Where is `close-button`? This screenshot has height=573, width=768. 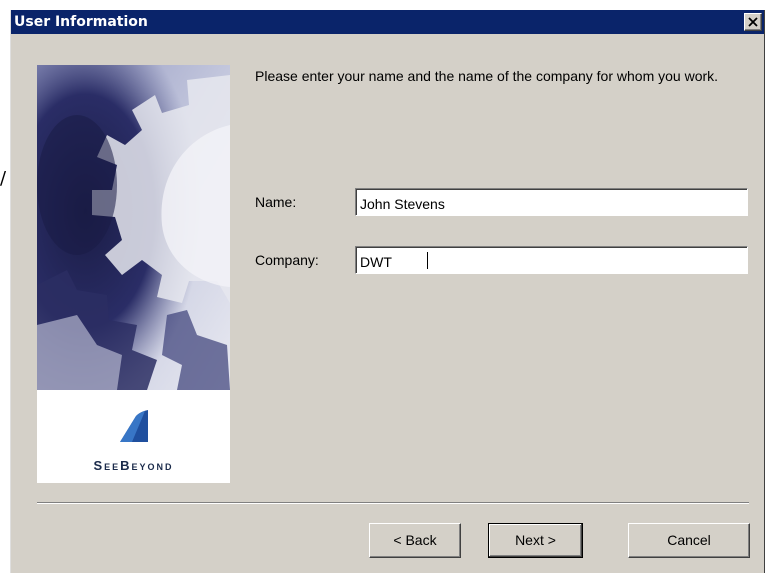 close-button is located at coordinates (753, 22).